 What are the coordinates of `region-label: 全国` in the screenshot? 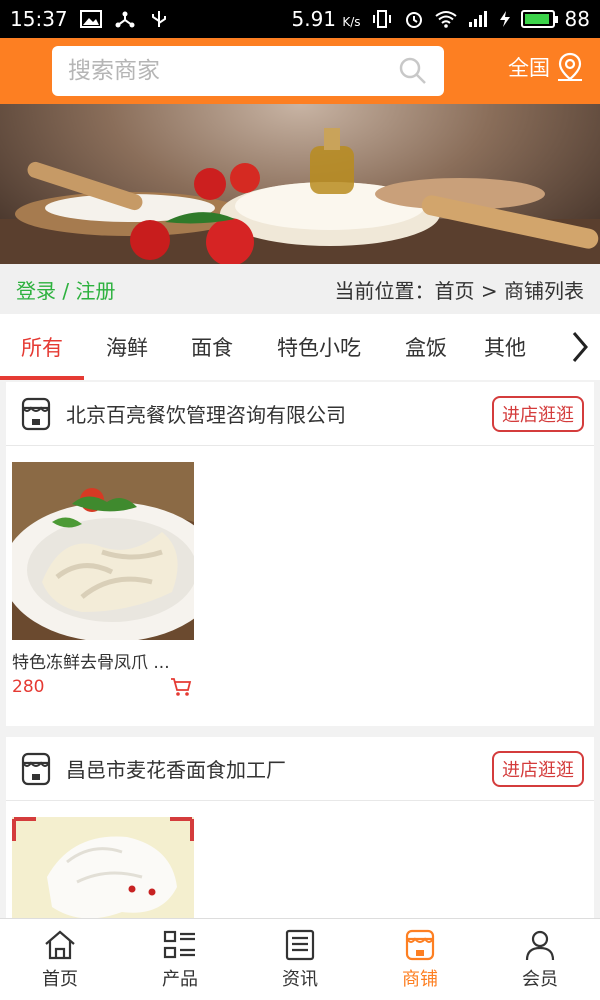 It's located at (529, 68).